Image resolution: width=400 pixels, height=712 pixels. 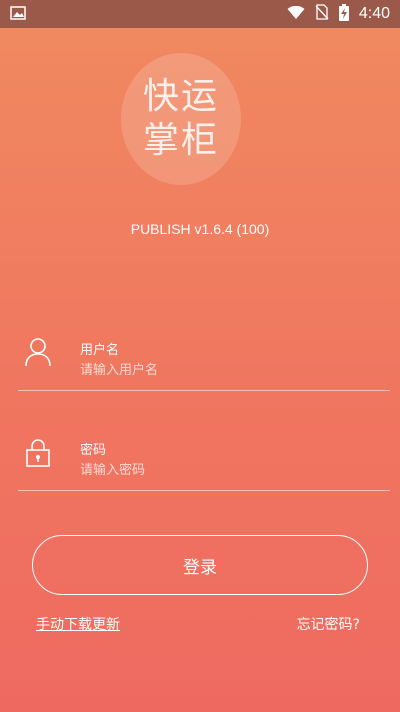 What do you see at coordinates (100, 350) in the screenshot?
I see `username-label: 用户名` at bounding box center [100, 350].